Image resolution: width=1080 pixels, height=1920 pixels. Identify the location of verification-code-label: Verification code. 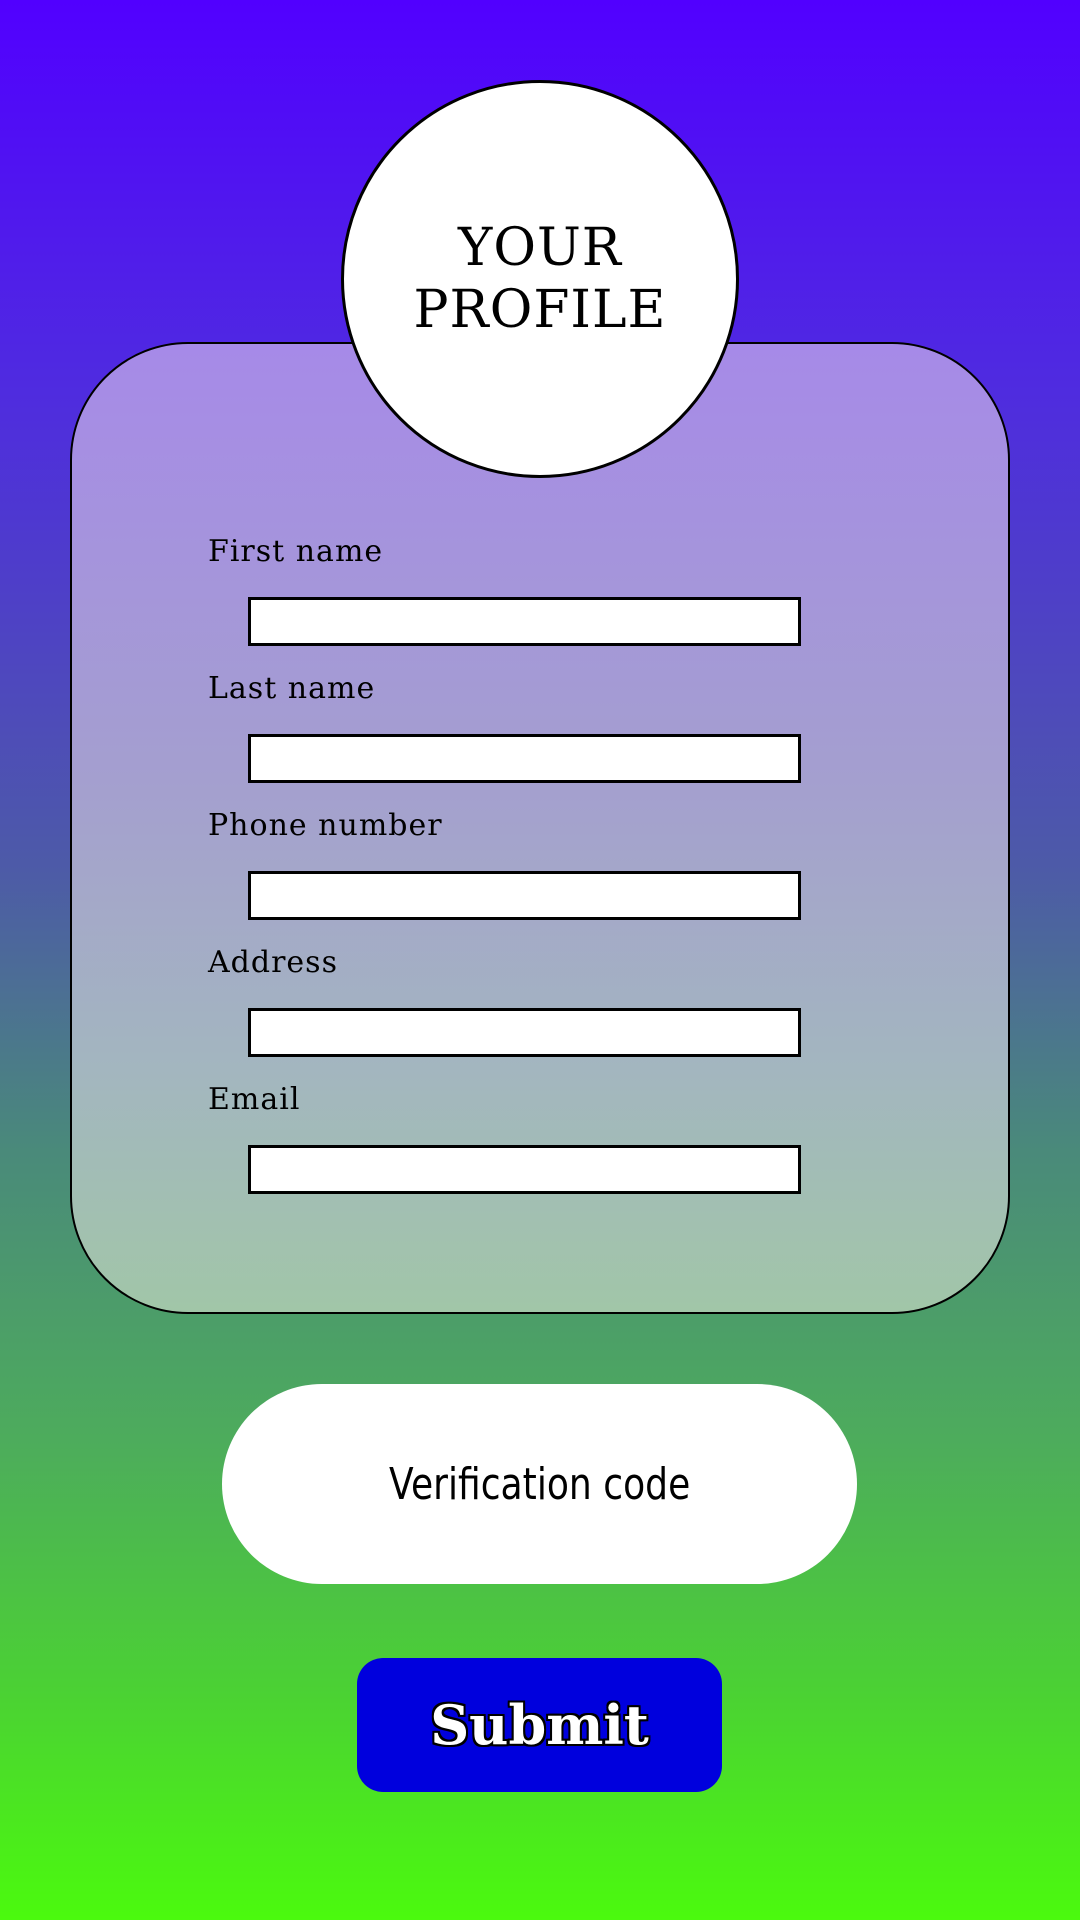
(539, 1484).